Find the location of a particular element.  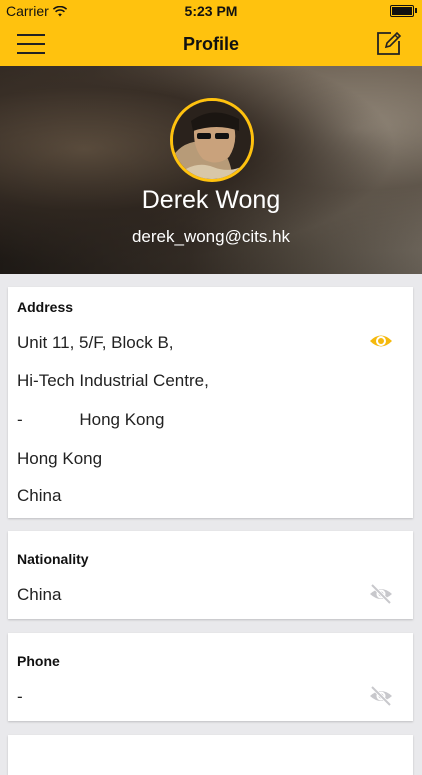

status-time: 5:23 PM is located at coordinates (211, 11).